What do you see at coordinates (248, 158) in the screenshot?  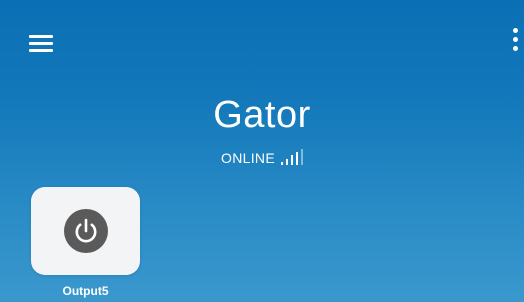 I see `device-status: ONLINE` at bounding box center [248, 158].